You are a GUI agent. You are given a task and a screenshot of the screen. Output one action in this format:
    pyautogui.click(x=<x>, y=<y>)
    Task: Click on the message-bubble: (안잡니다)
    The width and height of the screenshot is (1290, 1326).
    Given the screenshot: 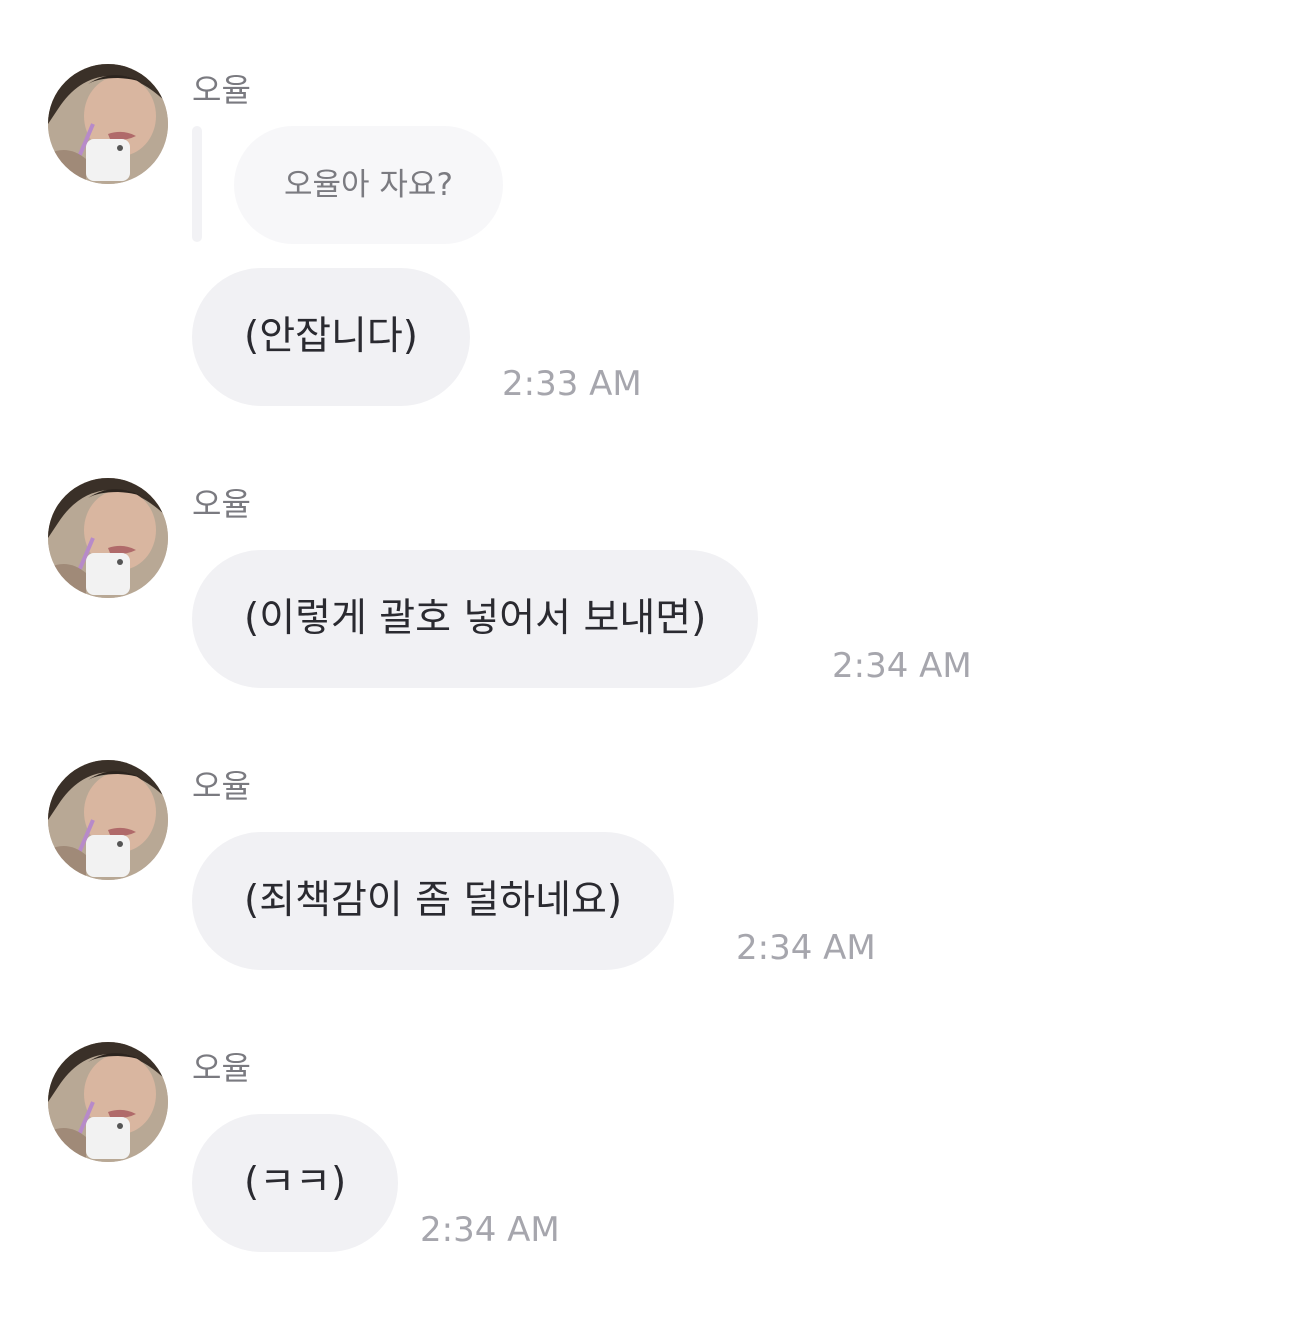 What is the action you would take?
    pyautogui.click(x=331, y=337)
    